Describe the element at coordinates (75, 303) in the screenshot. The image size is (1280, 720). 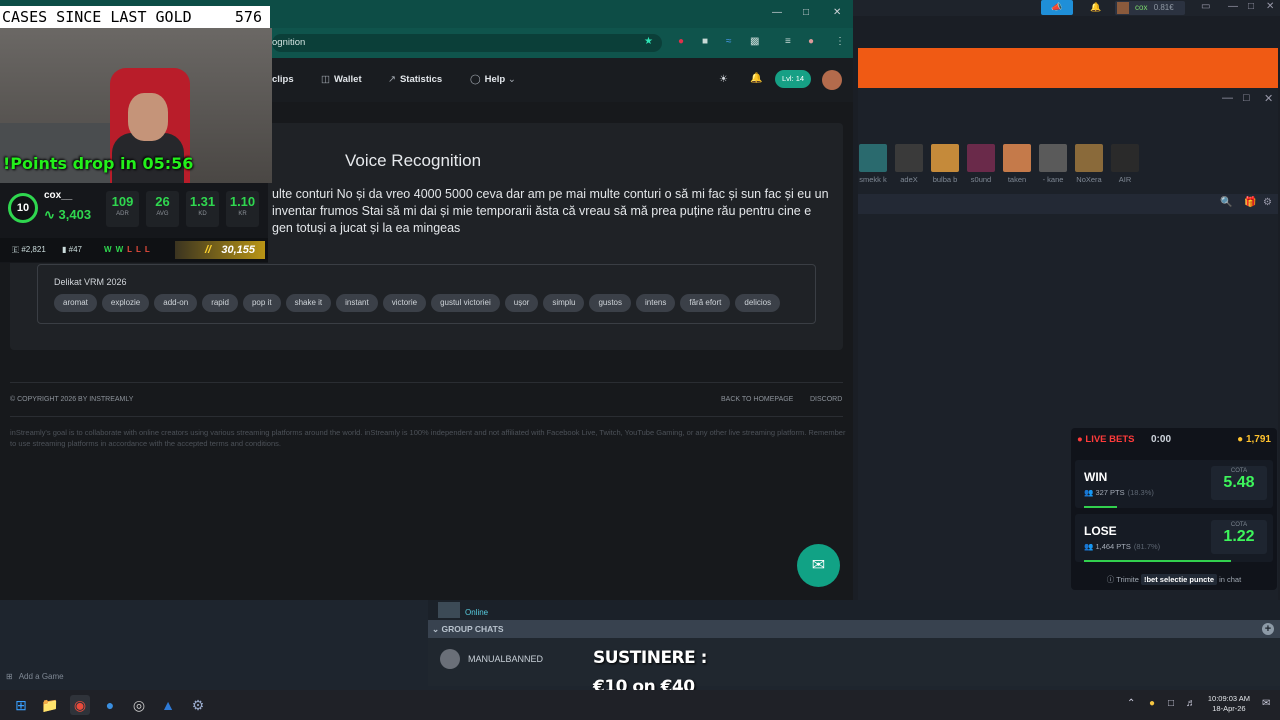
I see `keyword-tag: aromat` at that location.